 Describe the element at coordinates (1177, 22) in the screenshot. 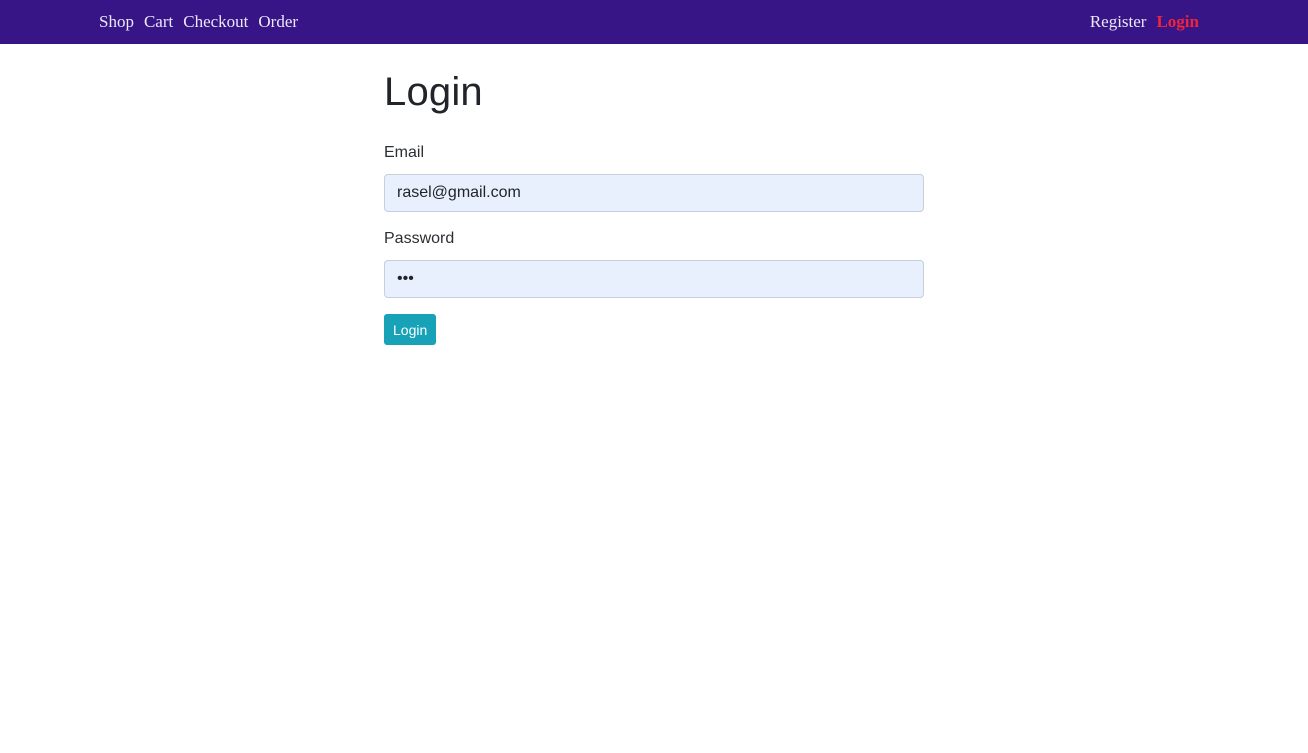

I see `nav-link-login: Login` at that location.